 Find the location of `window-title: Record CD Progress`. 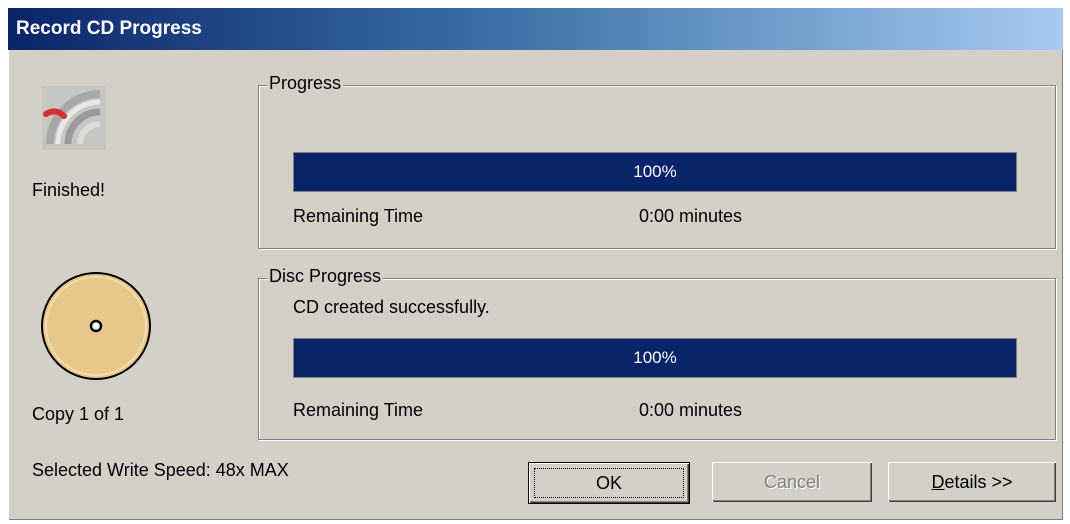

window-title: Record CD Progress is located at coordinates (109, 28).